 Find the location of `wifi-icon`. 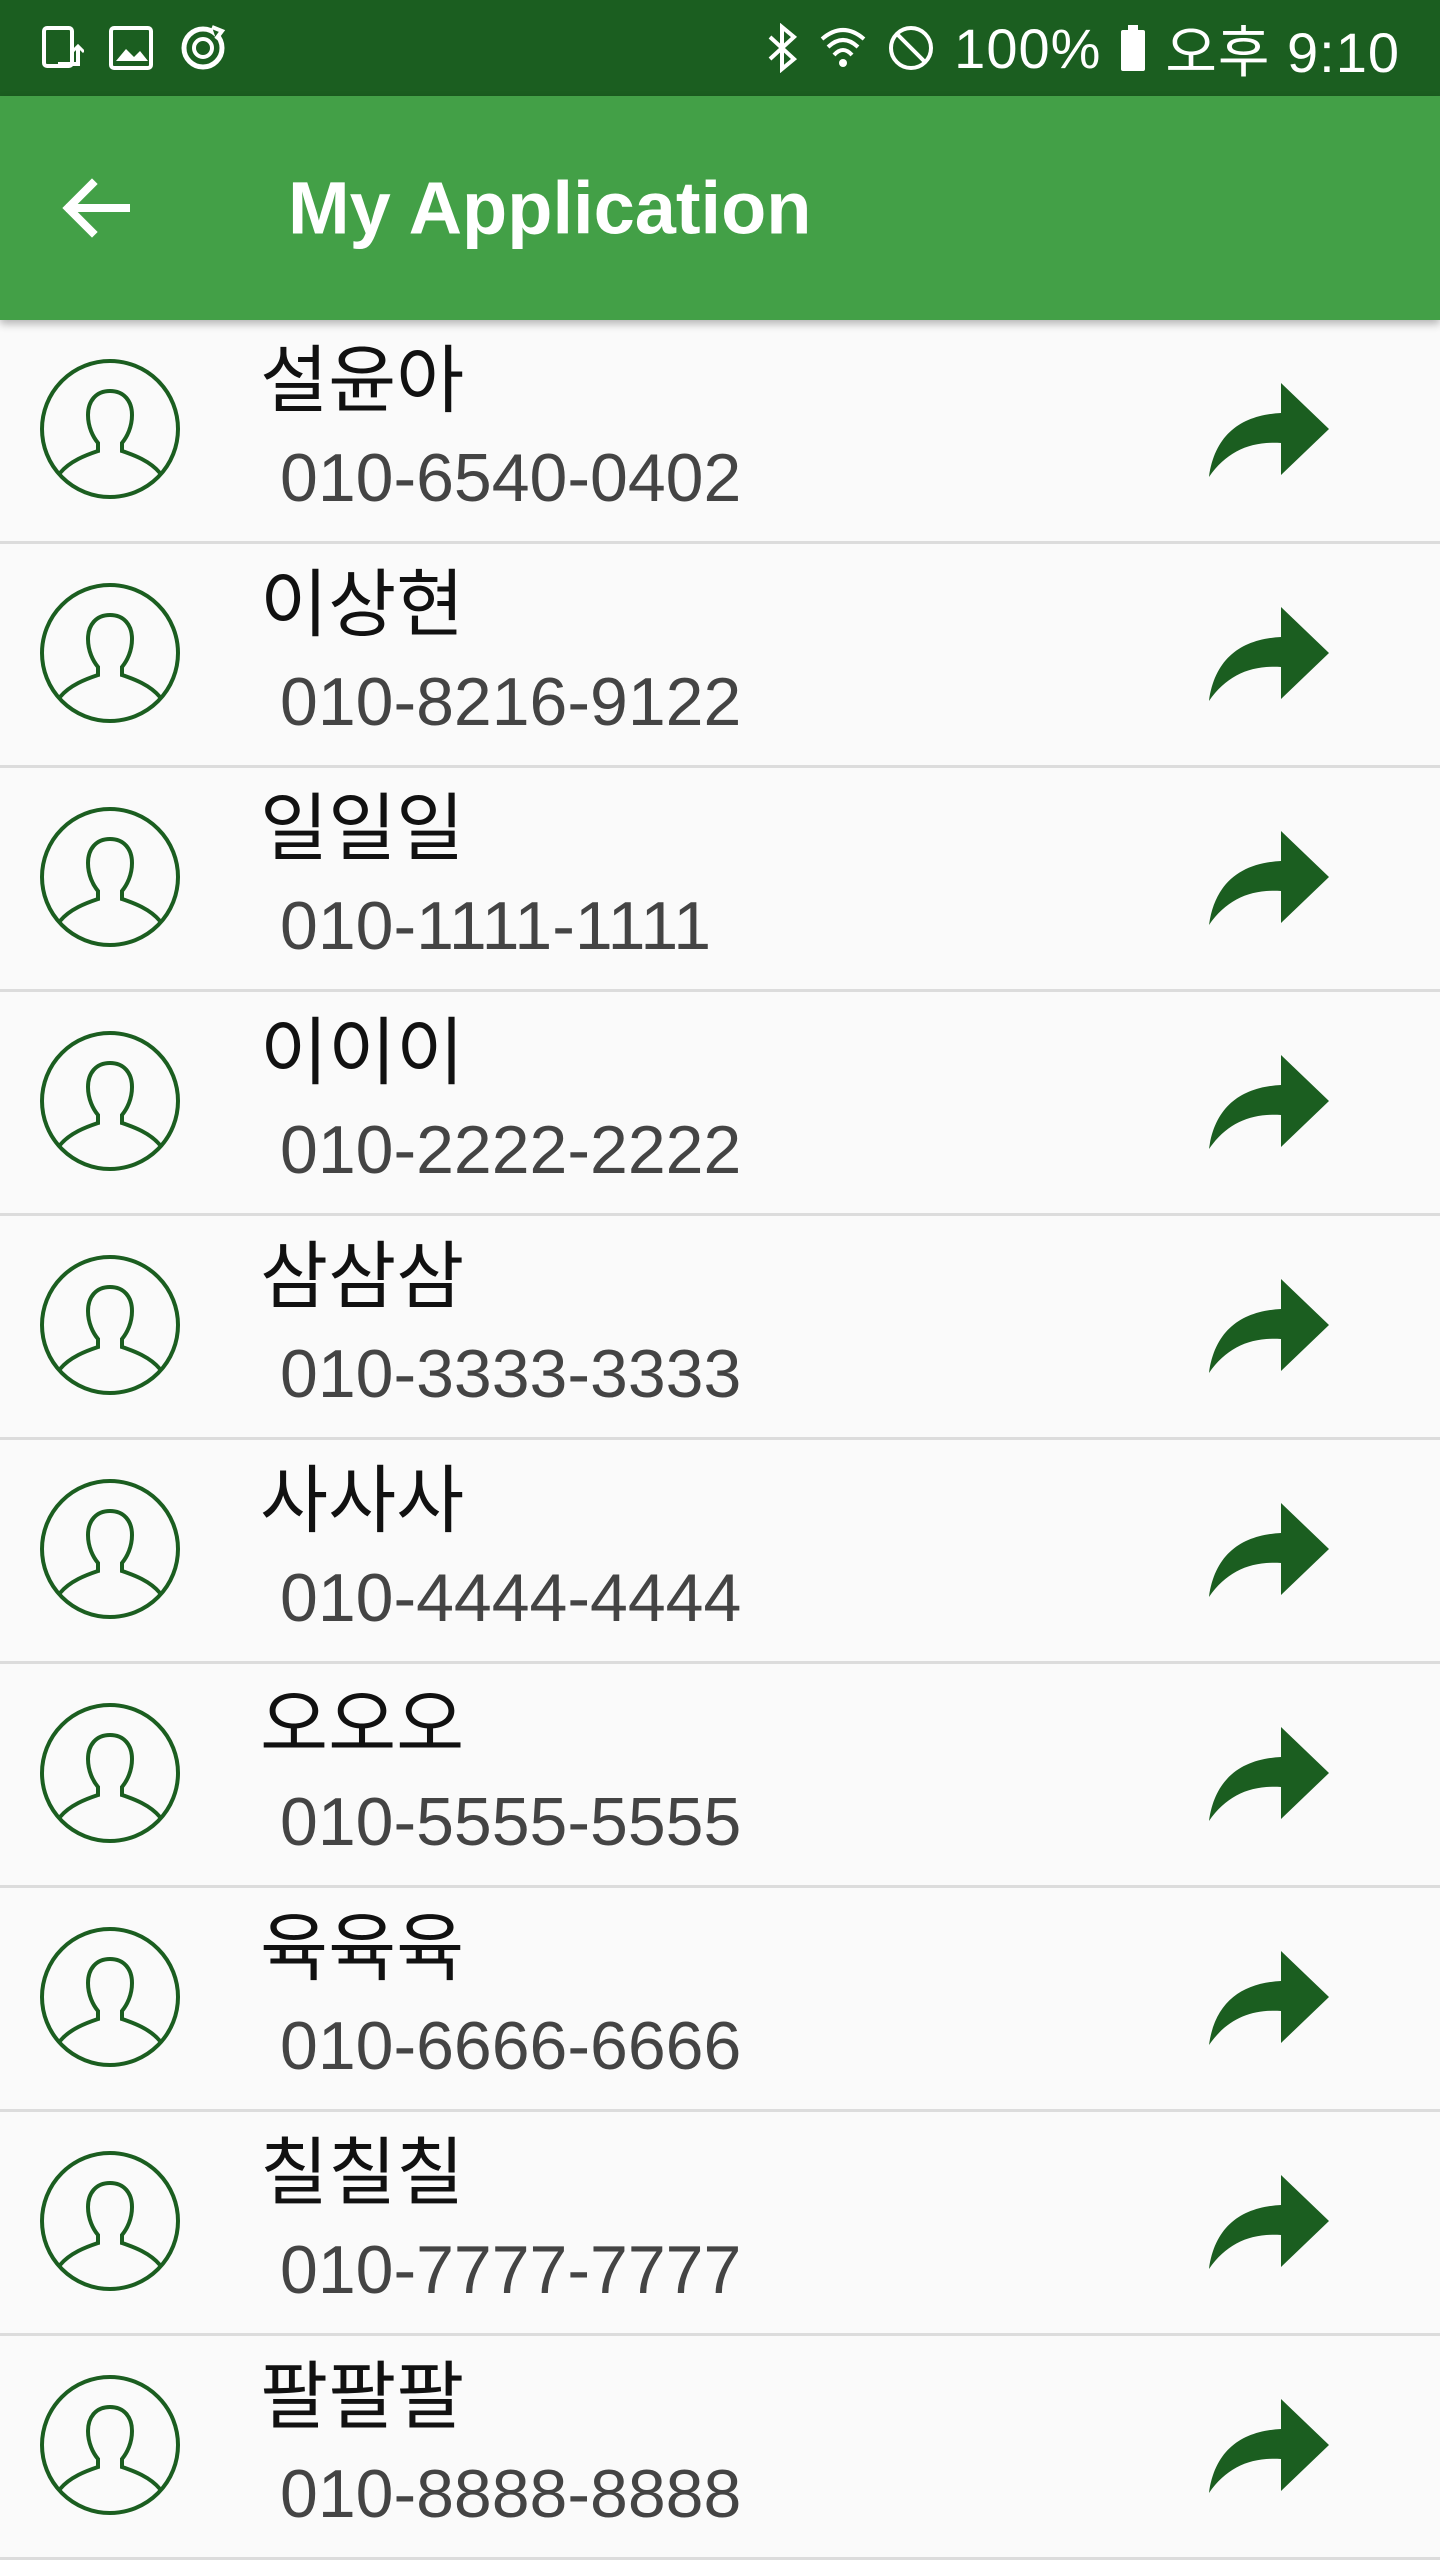

wifi-icon is located at coordinates (843, 48).